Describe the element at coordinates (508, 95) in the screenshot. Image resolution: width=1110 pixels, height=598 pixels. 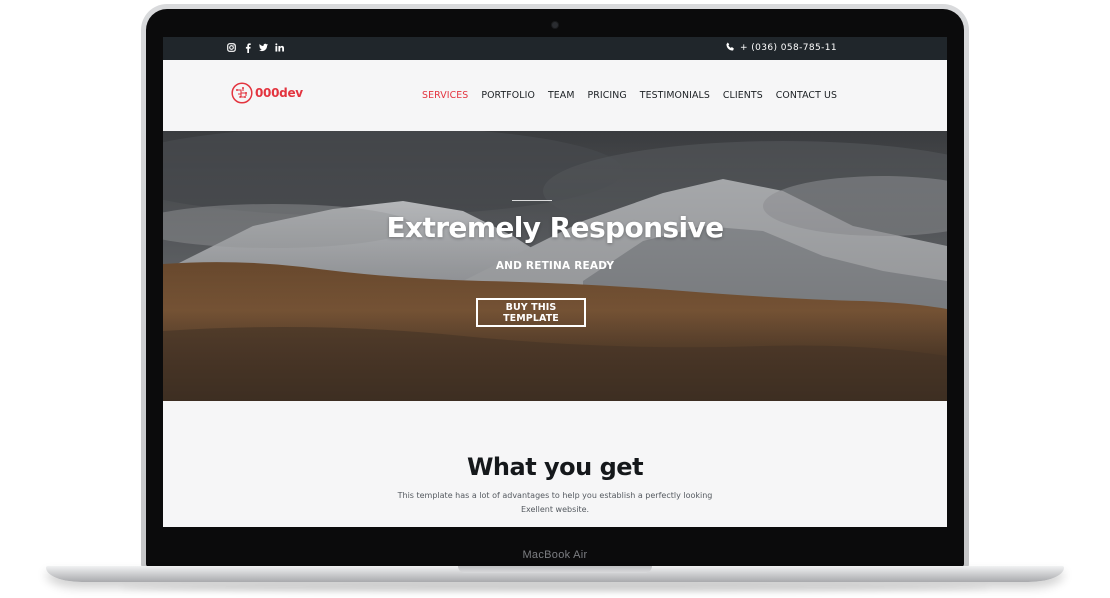
I see `menu-item-portfolio: PORTFOLIO` at that location.